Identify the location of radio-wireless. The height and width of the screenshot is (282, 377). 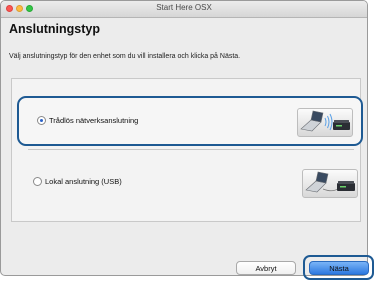
(41, 120).